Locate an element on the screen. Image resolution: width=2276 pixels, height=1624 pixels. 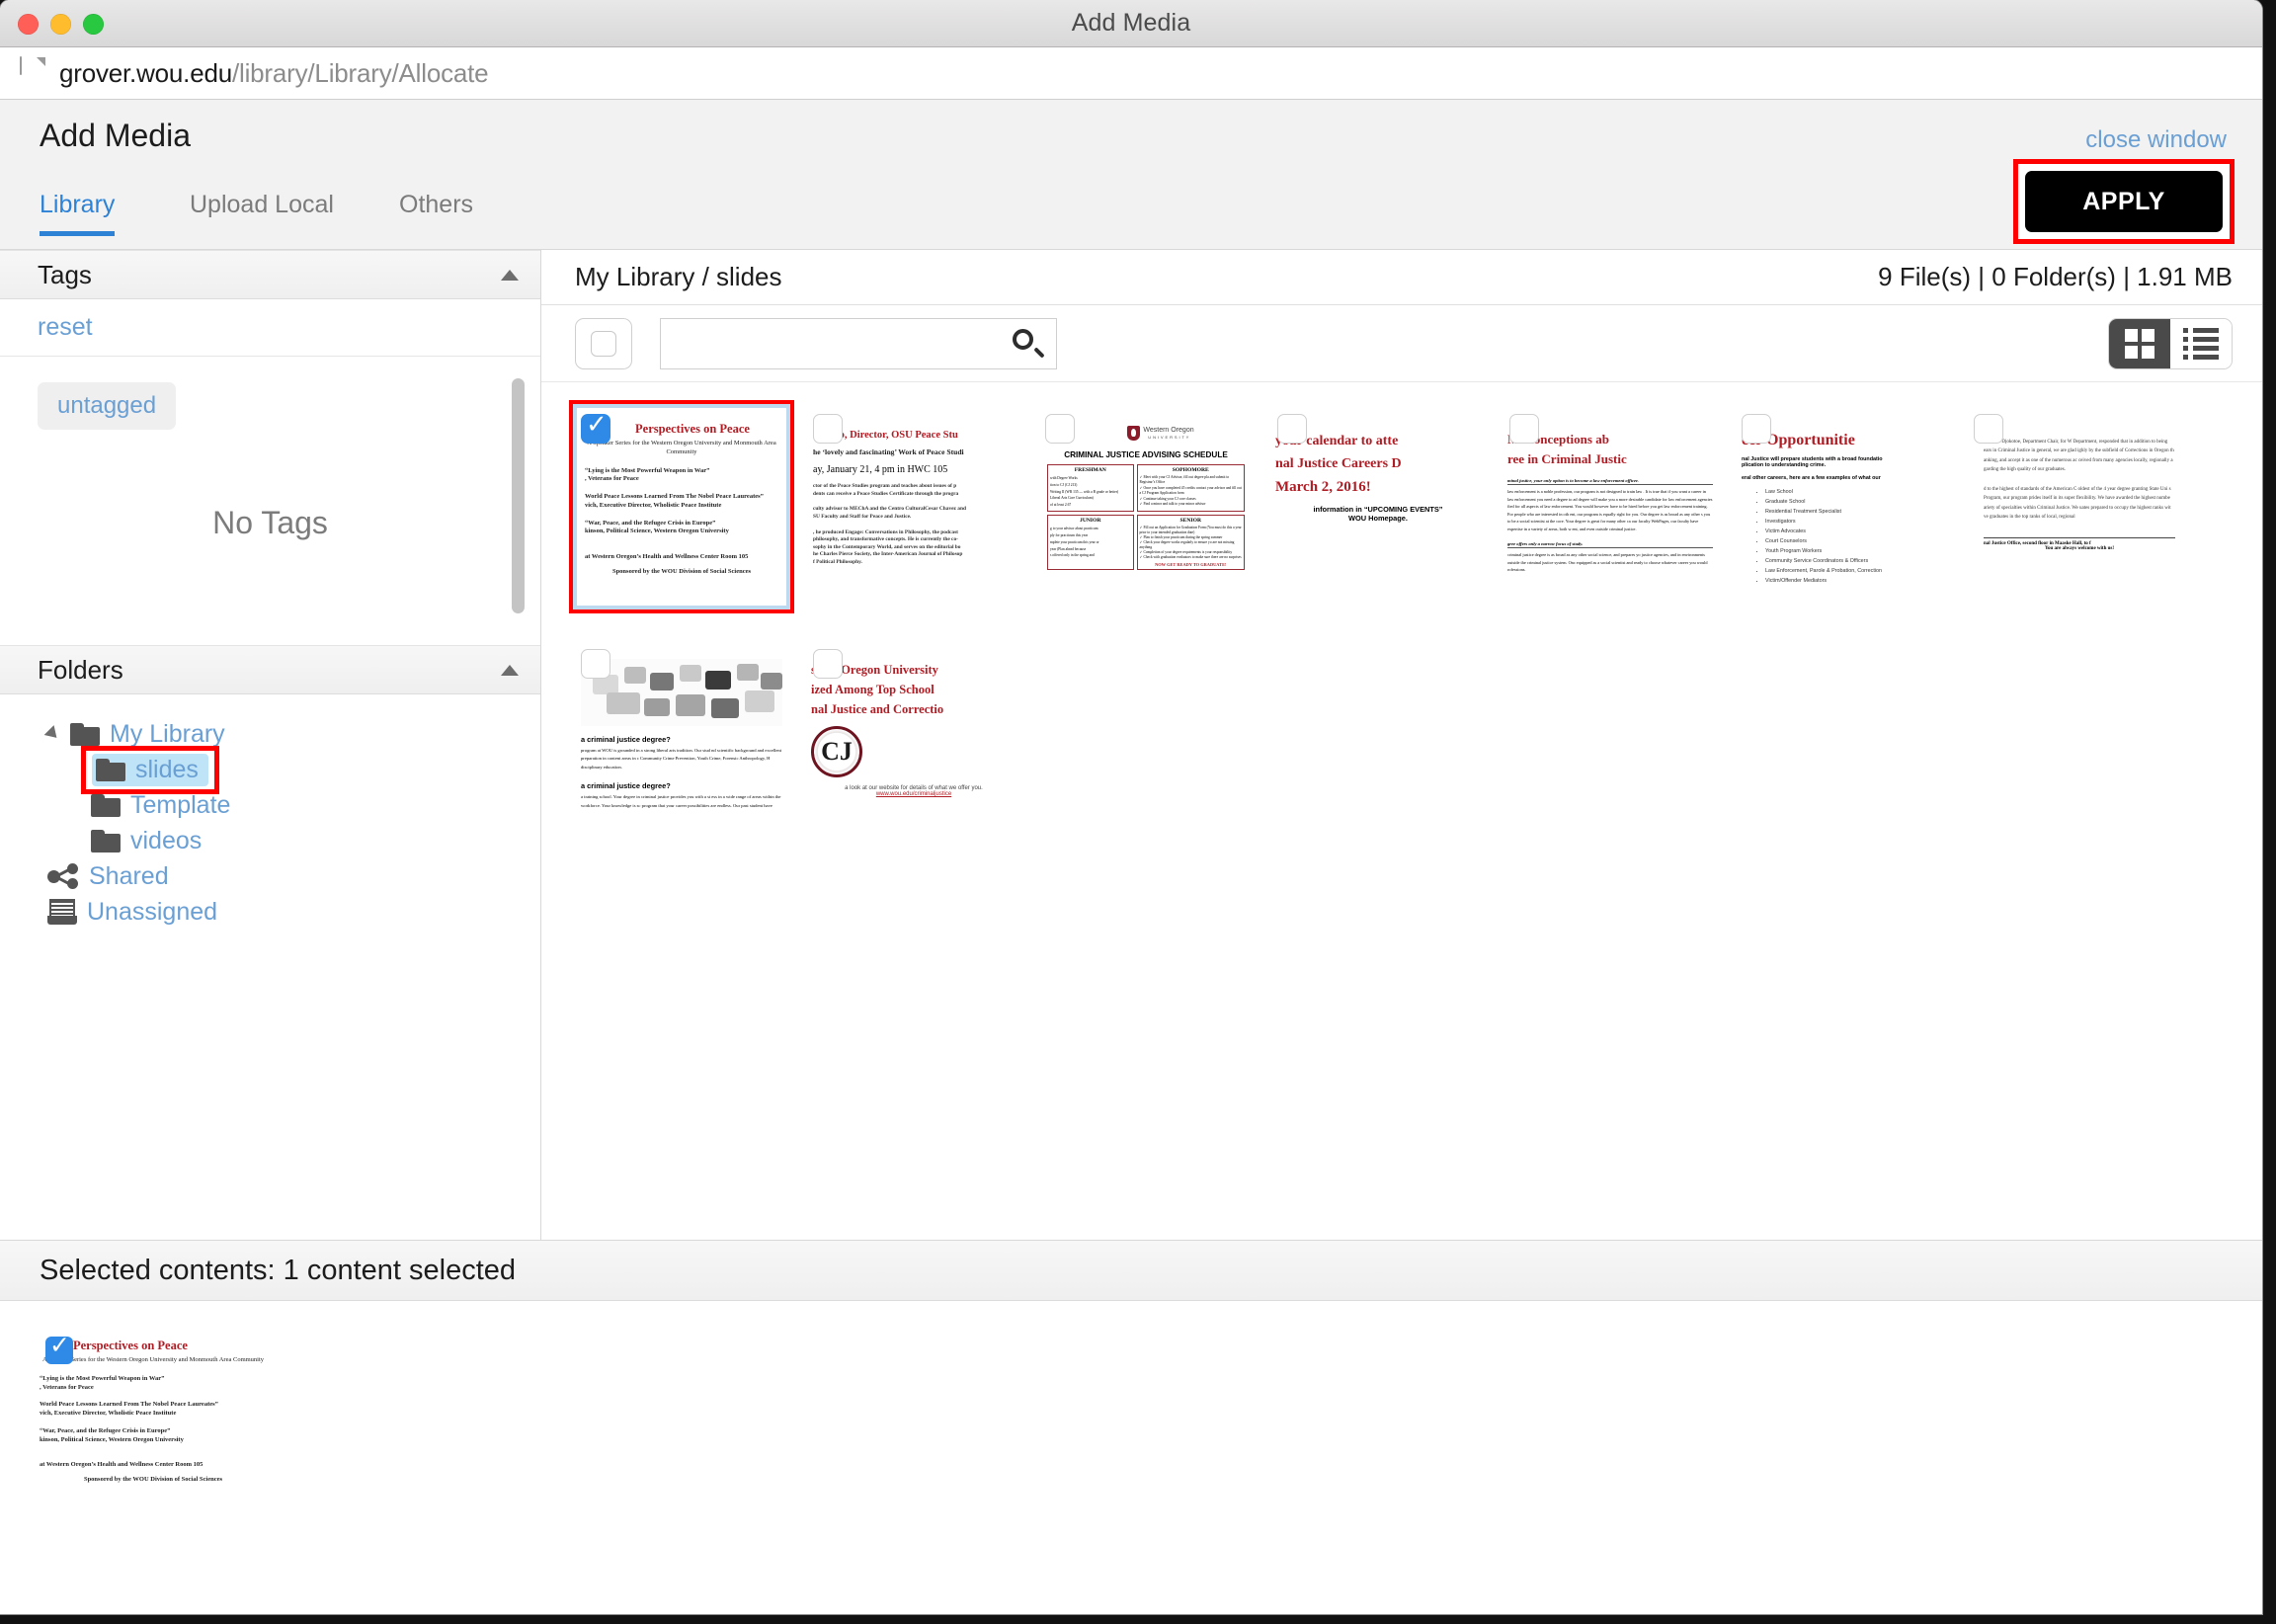
thumb-question: a criminal justice degree? is located at coordinates (626, 739).